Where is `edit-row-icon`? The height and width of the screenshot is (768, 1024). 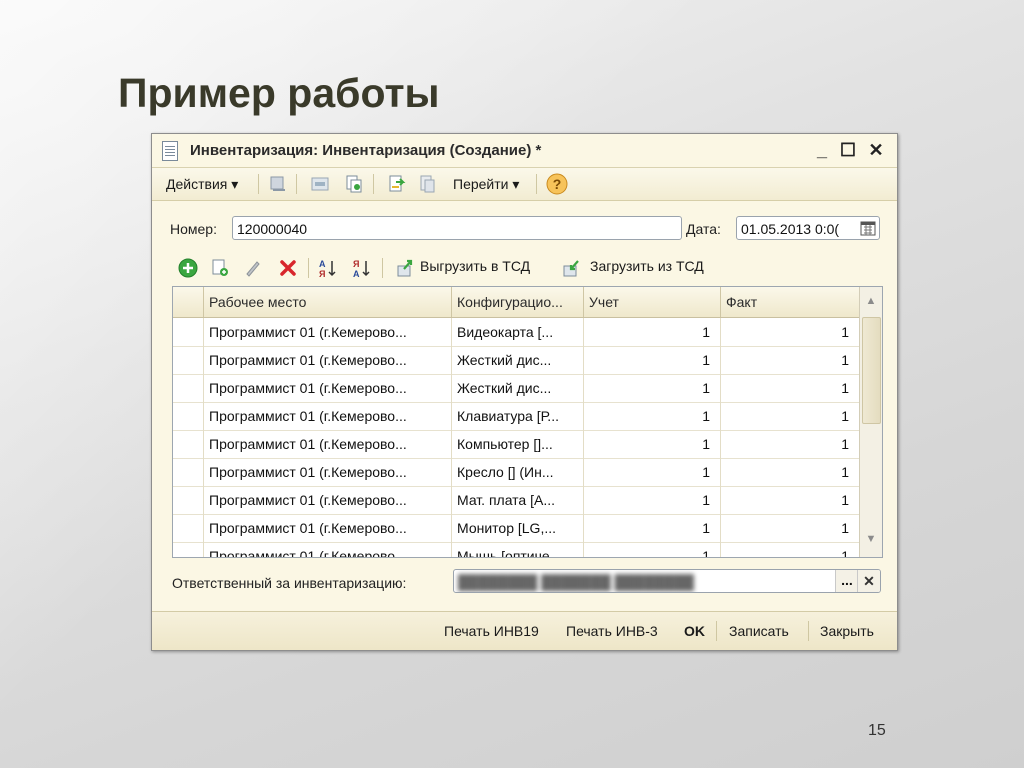
edit-row-icon is located at coordinates (253, 268).